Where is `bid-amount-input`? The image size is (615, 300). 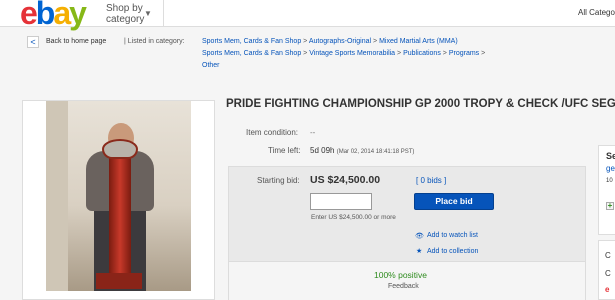
bid-amount-input is located at coordinates (341, 201).